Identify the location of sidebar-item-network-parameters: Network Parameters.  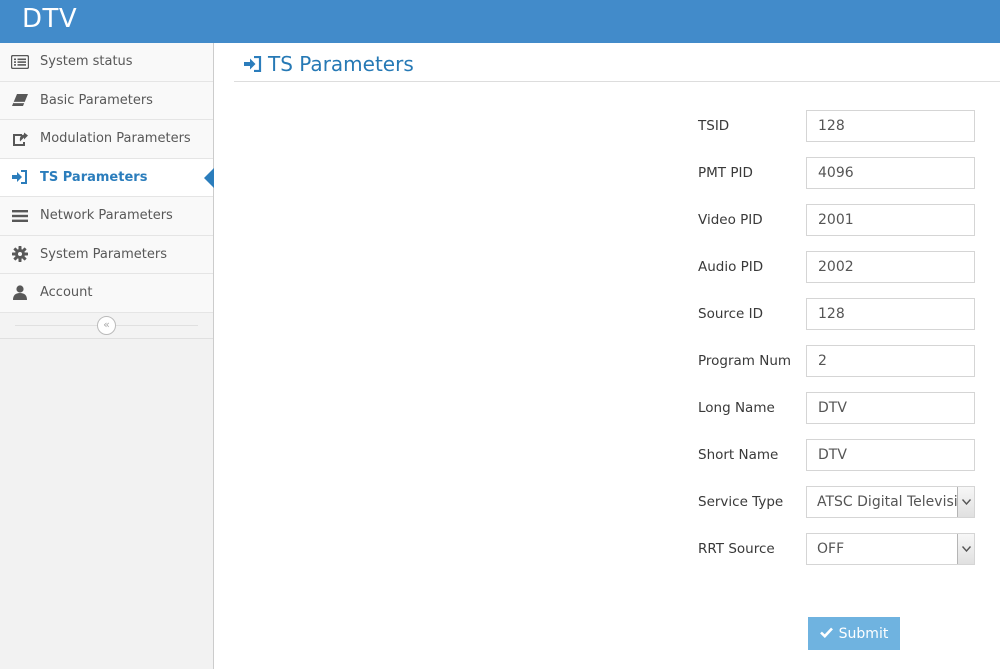
(106, 216).